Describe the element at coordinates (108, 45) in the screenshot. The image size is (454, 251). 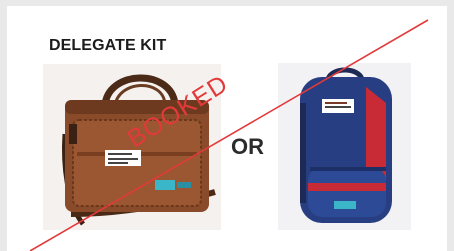
I see `delegate-kit-heading: DELEGATE KIT` at that location.